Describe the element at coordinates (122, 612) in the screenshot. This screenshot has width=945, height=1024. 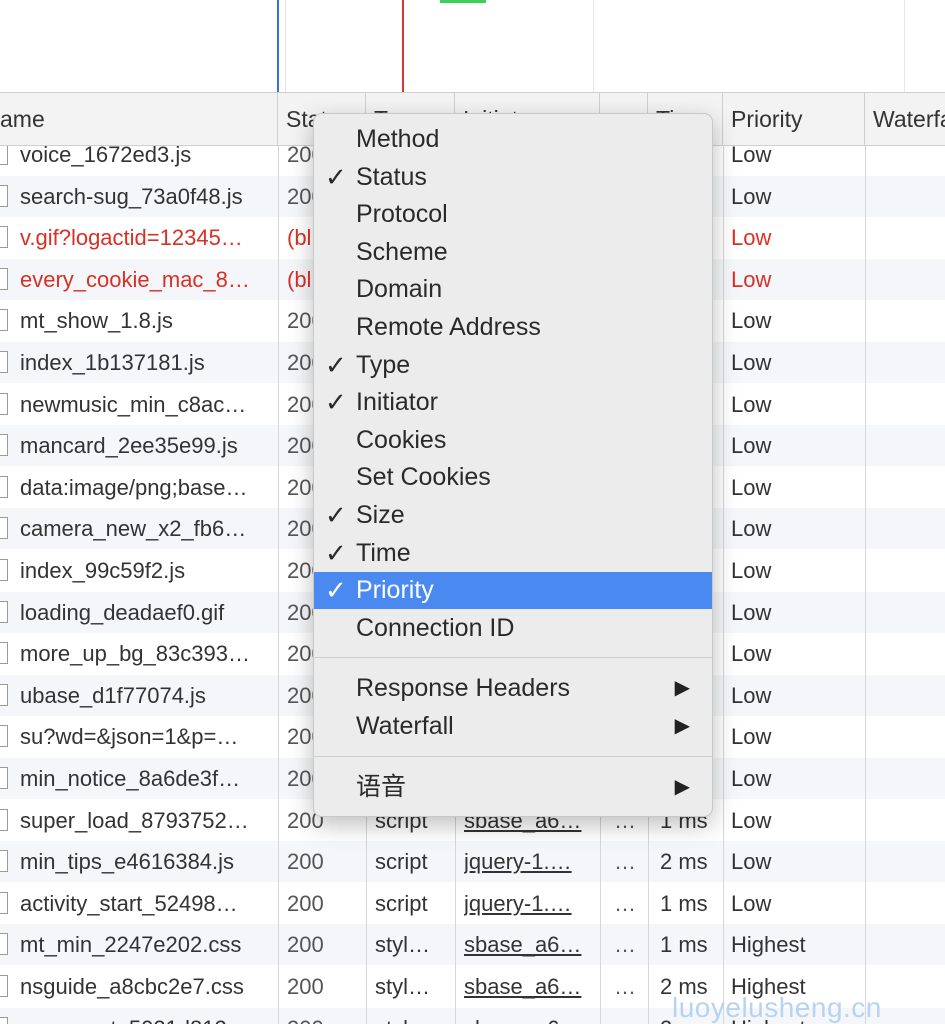
I see `request-name: loading_deadaef0.gif` at that location.